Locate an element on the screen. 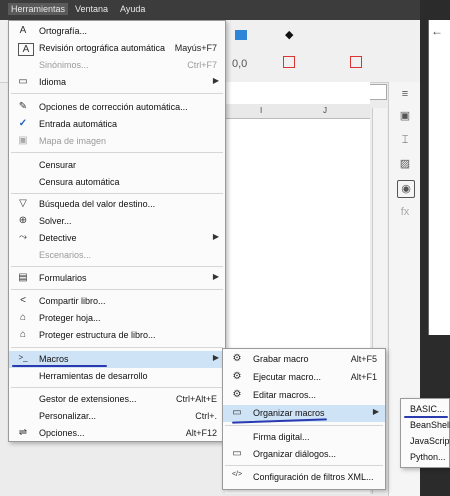 The width and height of the screenshot is (450, 496). macro-icon: >_ is located at coordinates (23, 357).